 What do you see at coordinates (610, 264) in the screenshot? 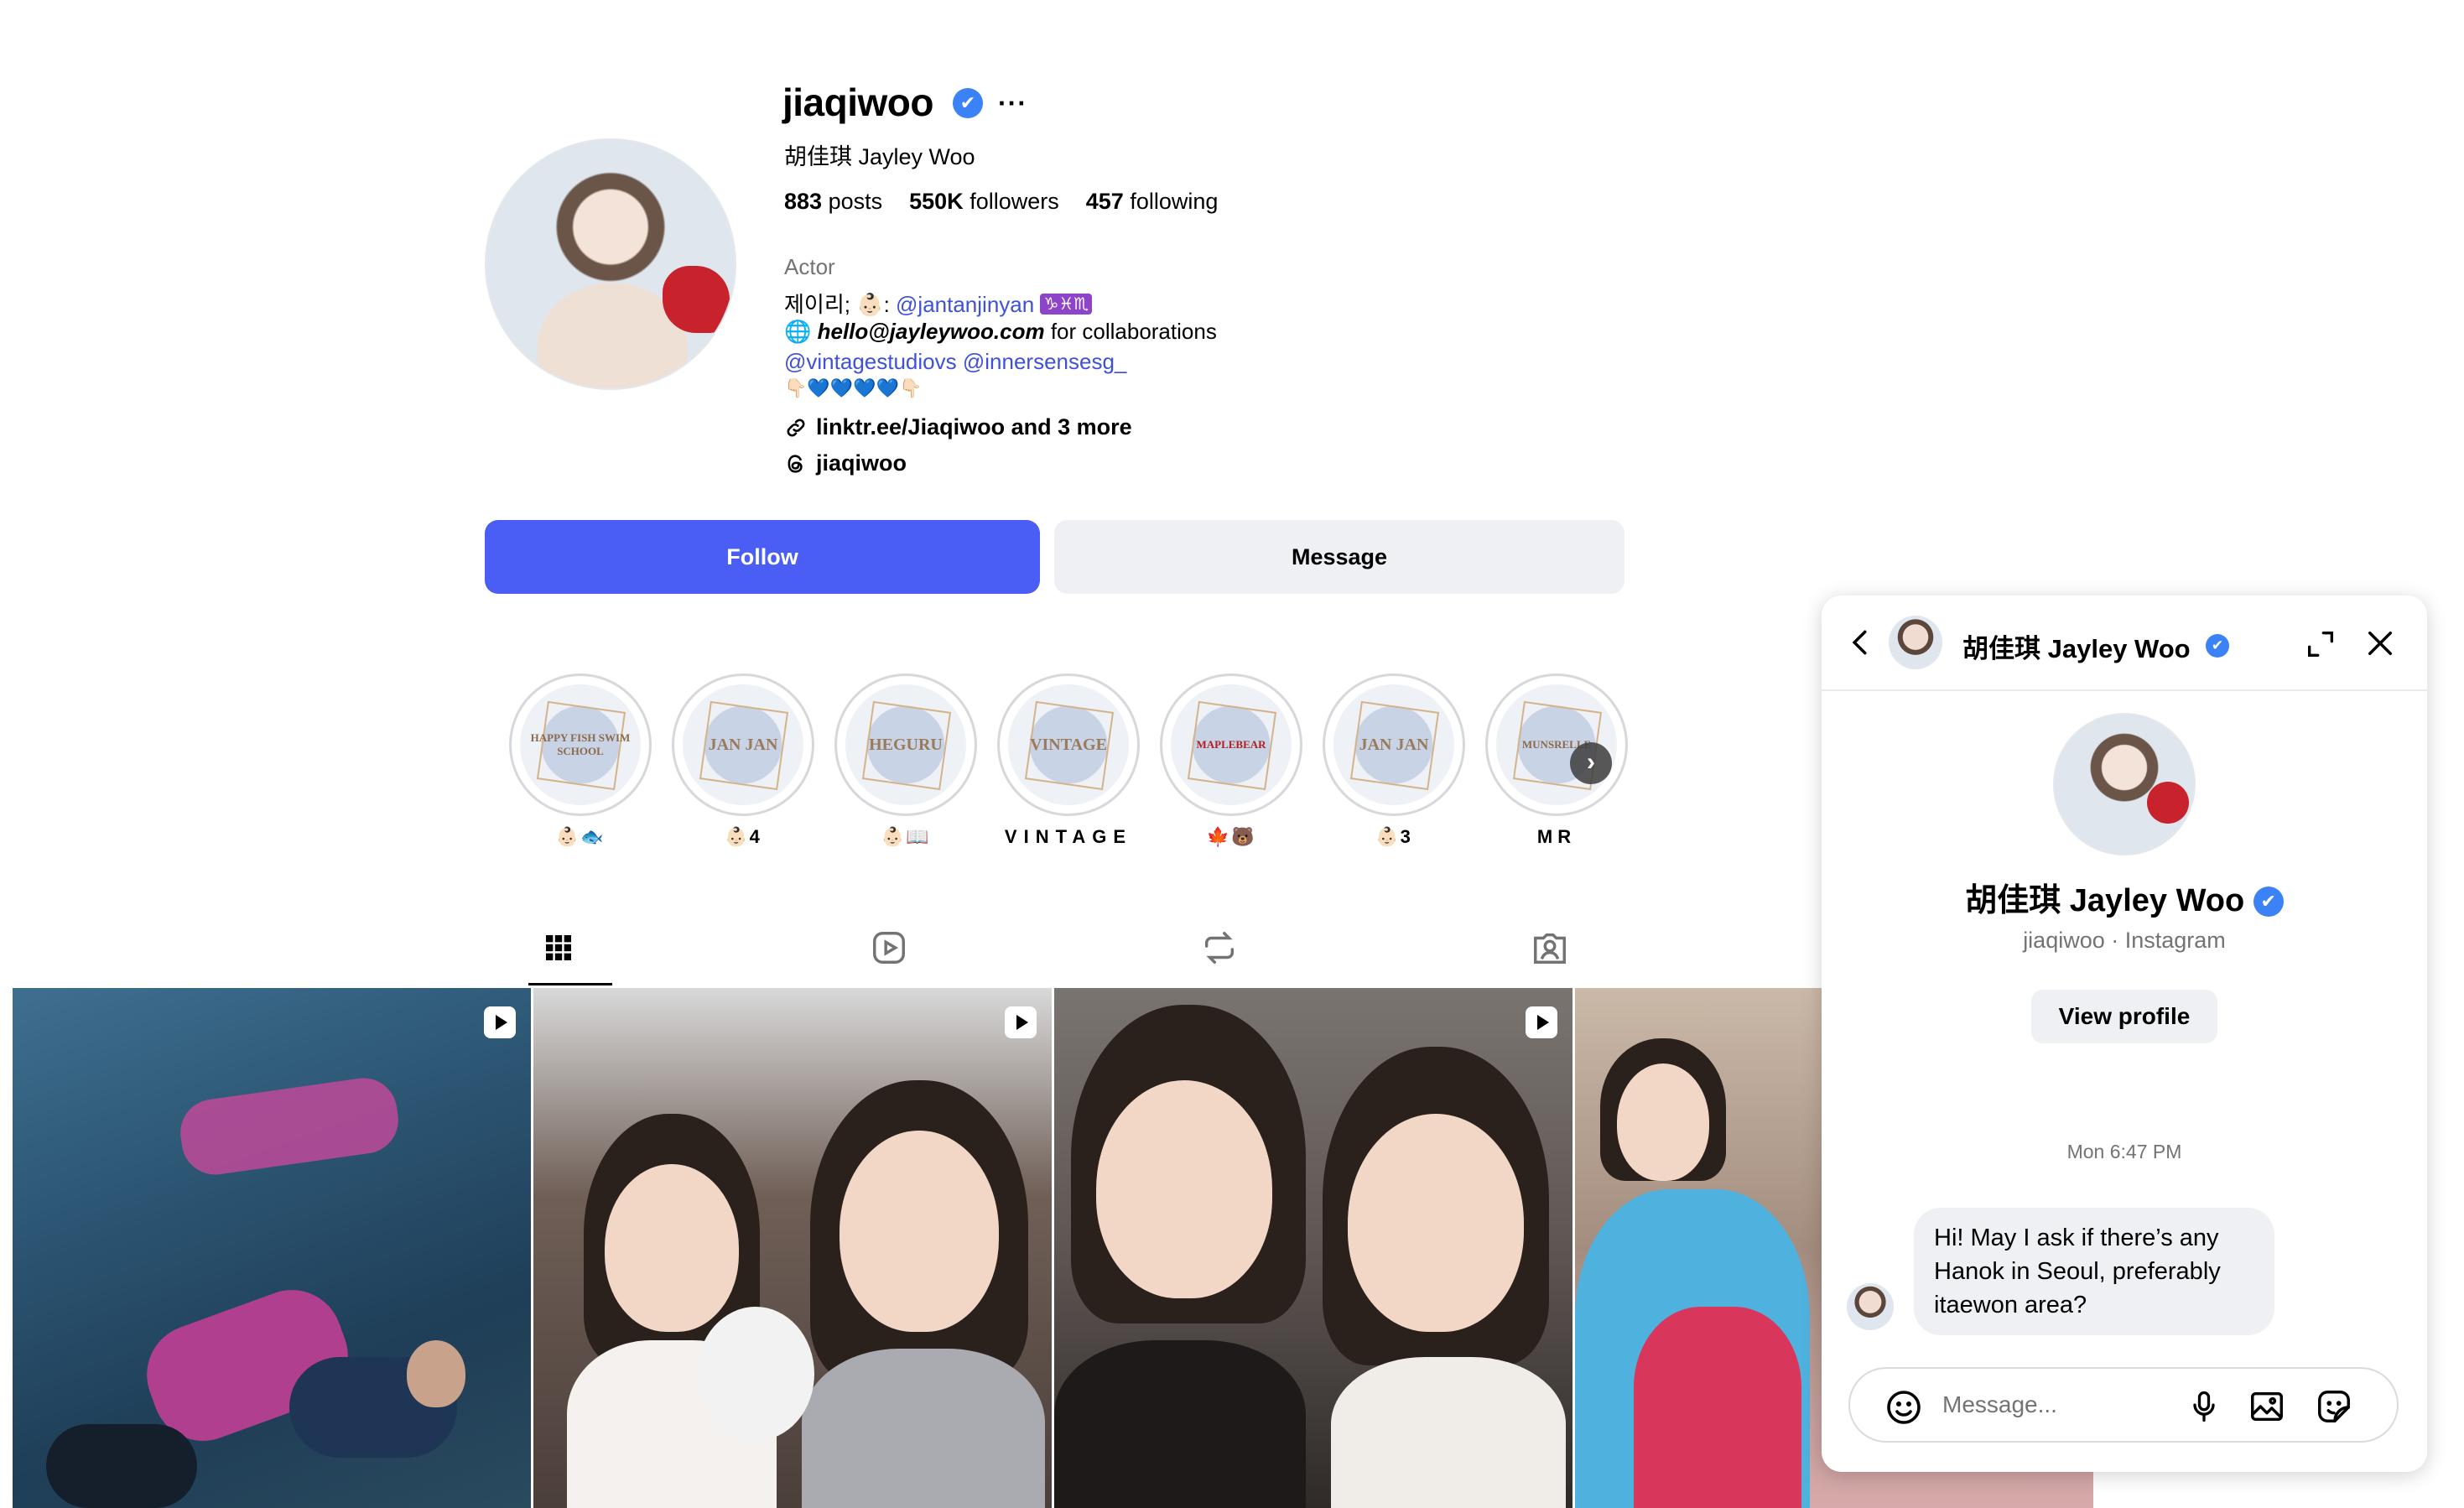
I see `profile-avatar` at bounding box center [610, 264].